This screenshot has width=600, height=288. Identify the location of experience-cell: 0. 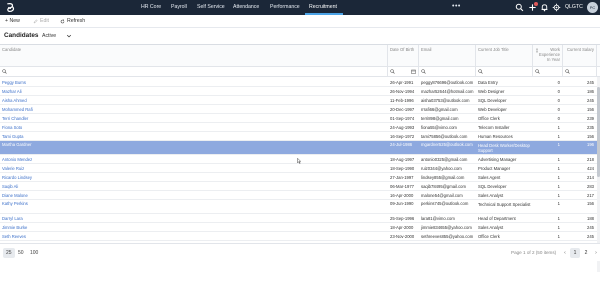
(558, 82).